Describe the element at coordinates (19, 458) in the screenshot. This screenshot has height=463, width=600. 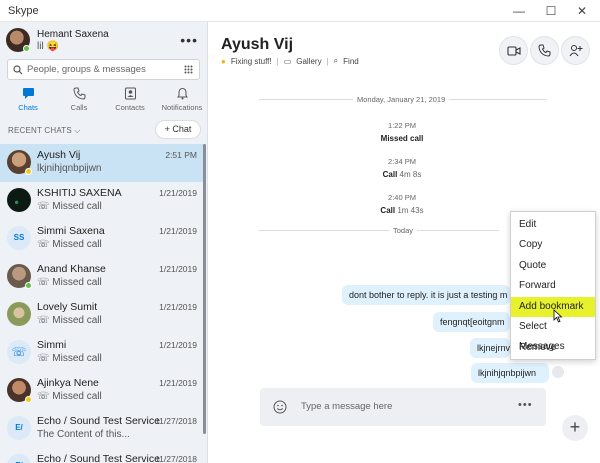
I see `contact-avatar-initials: E/` at that location.